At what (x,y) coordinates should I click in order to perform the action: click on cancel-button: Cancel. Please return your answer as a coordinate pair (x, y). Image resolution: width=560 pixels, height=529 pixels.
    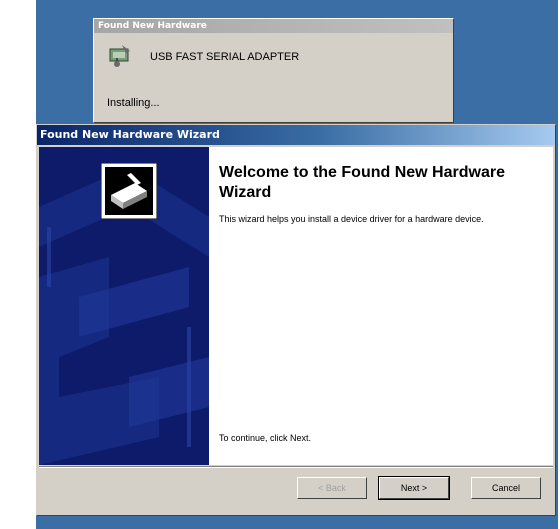
    Looking at the image, I should click on (506, 488).